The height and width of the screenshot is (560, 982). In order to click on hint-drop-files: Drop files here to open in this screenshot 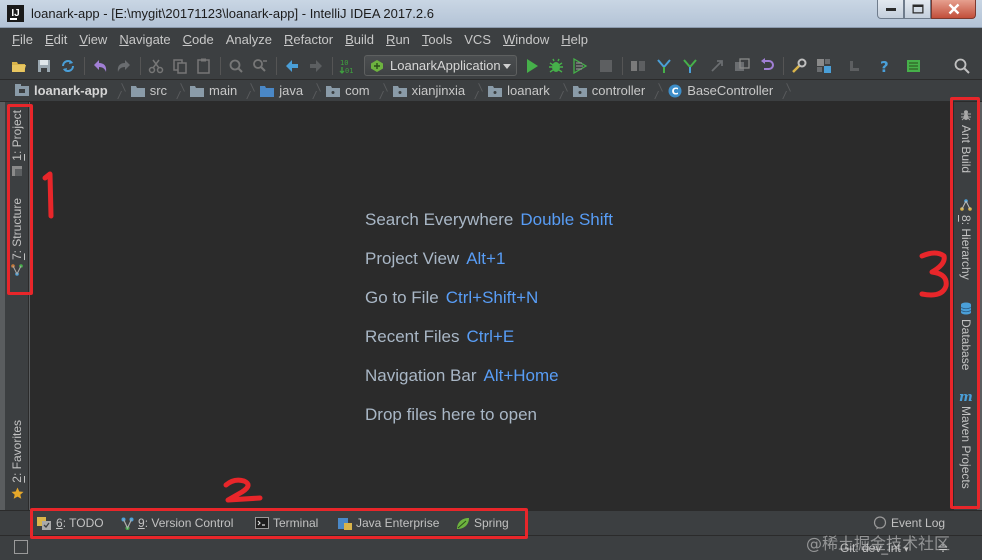, I will do `click(451, 414)`.